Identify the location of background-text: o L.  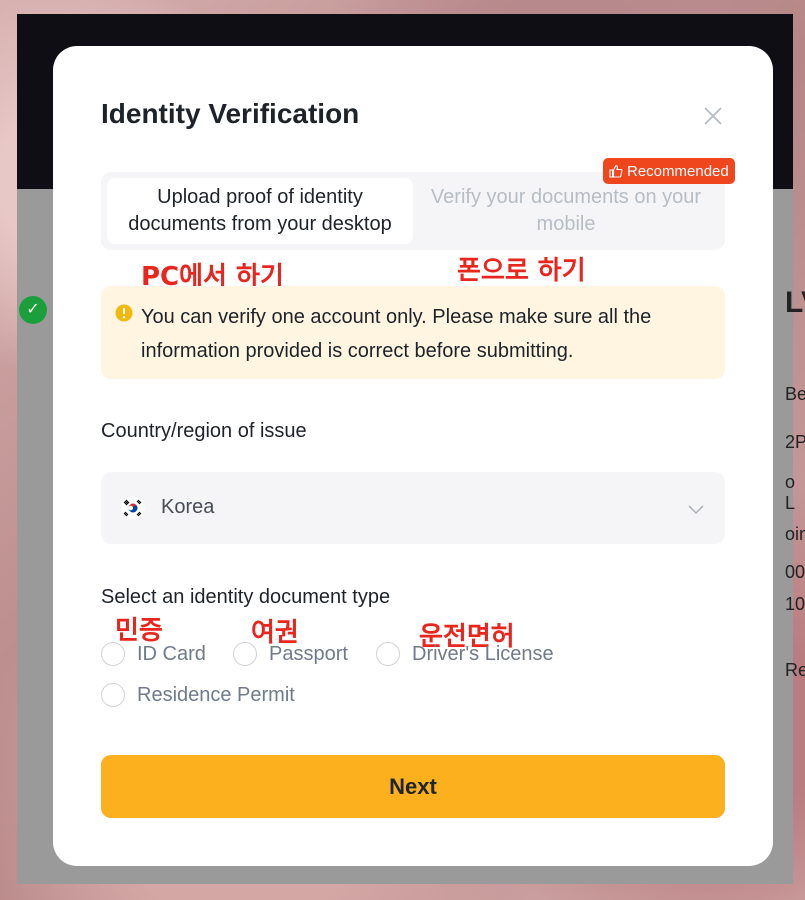
(790, 492).